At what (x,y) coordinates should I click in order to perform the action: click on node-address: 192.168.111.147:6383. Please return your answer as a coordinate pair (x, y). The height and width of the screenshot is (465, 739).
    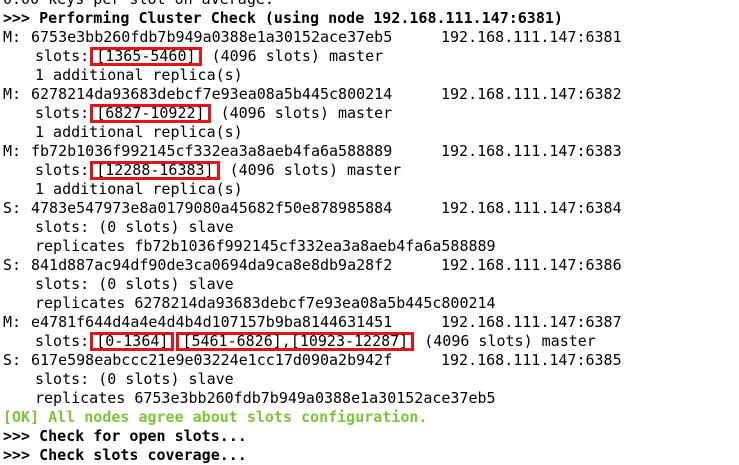
    Looking at the image, I should click on (531, 151).